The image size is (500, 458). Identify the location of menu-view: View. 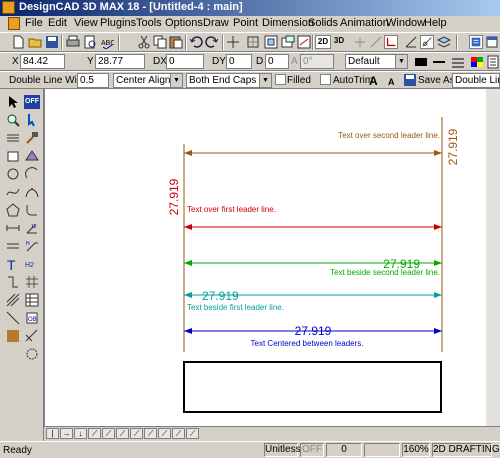
(86, 23).